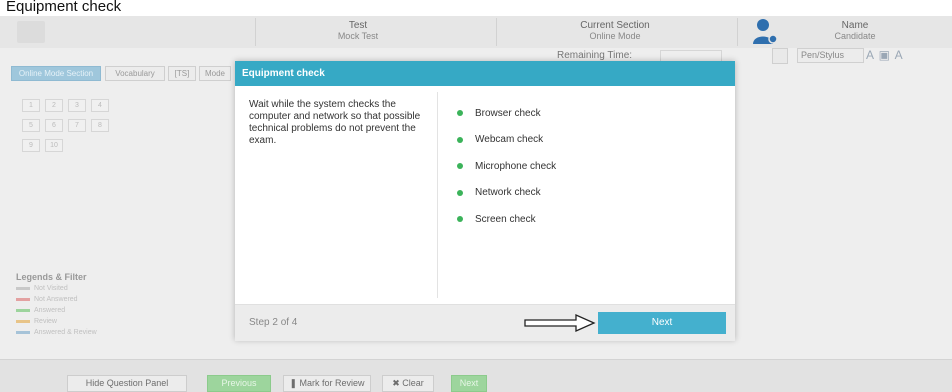 This screenshot has width=952, height=392. What do you see at coordinates (830, 55) in the screenshot?
I see `pen-select: Pen/Stylus` at bounding box center [830, 55].